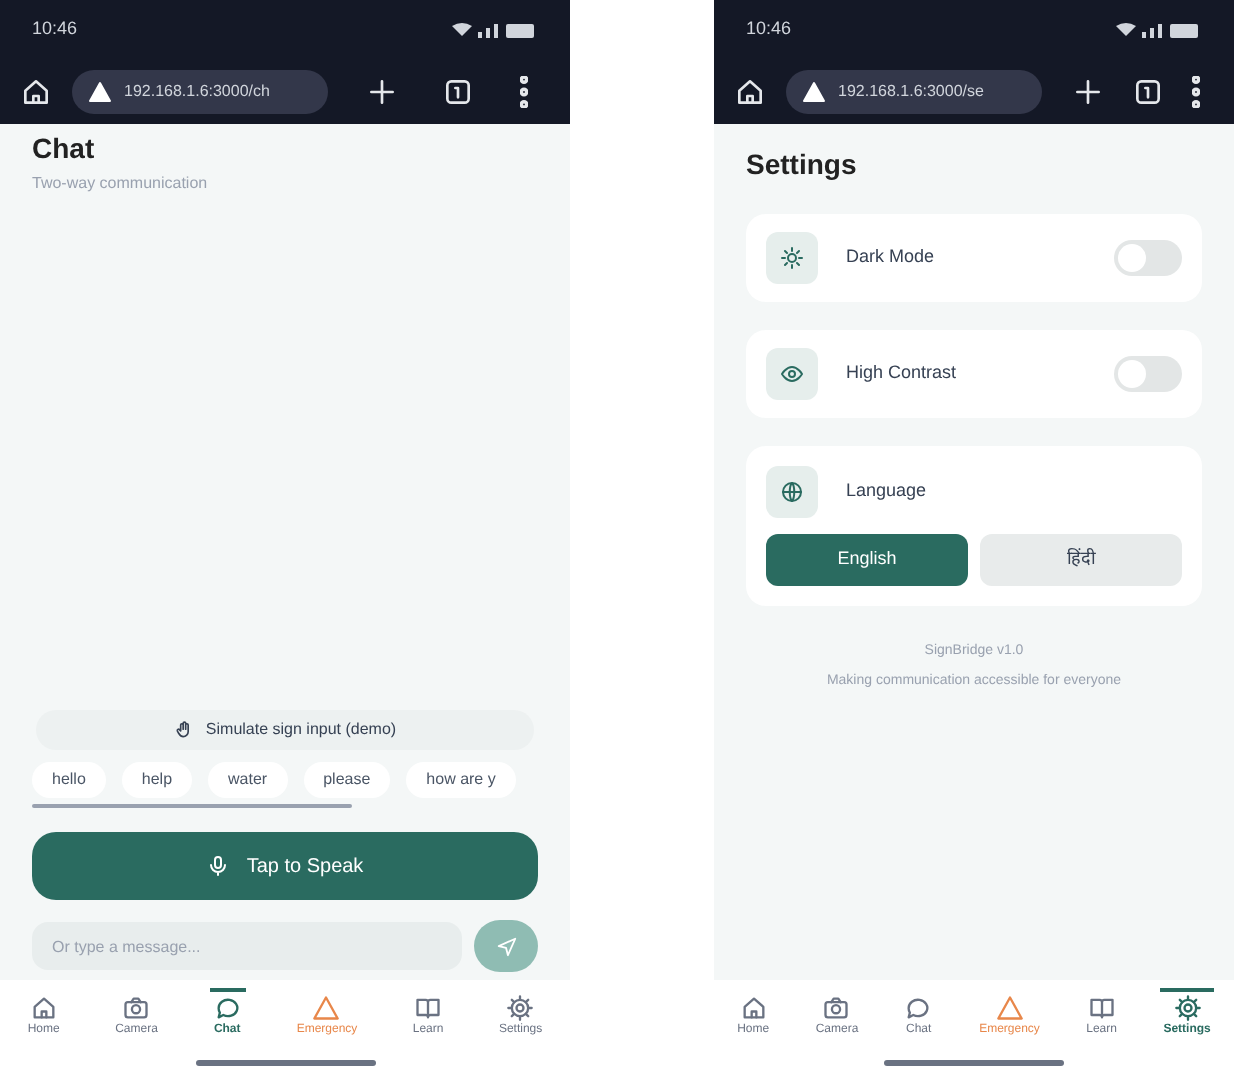 Image resolution: width=1250 pixels, height=1072 pixels. I want to click on address-bar: 192.168.1.6:3000/ch, so click(200, 92).